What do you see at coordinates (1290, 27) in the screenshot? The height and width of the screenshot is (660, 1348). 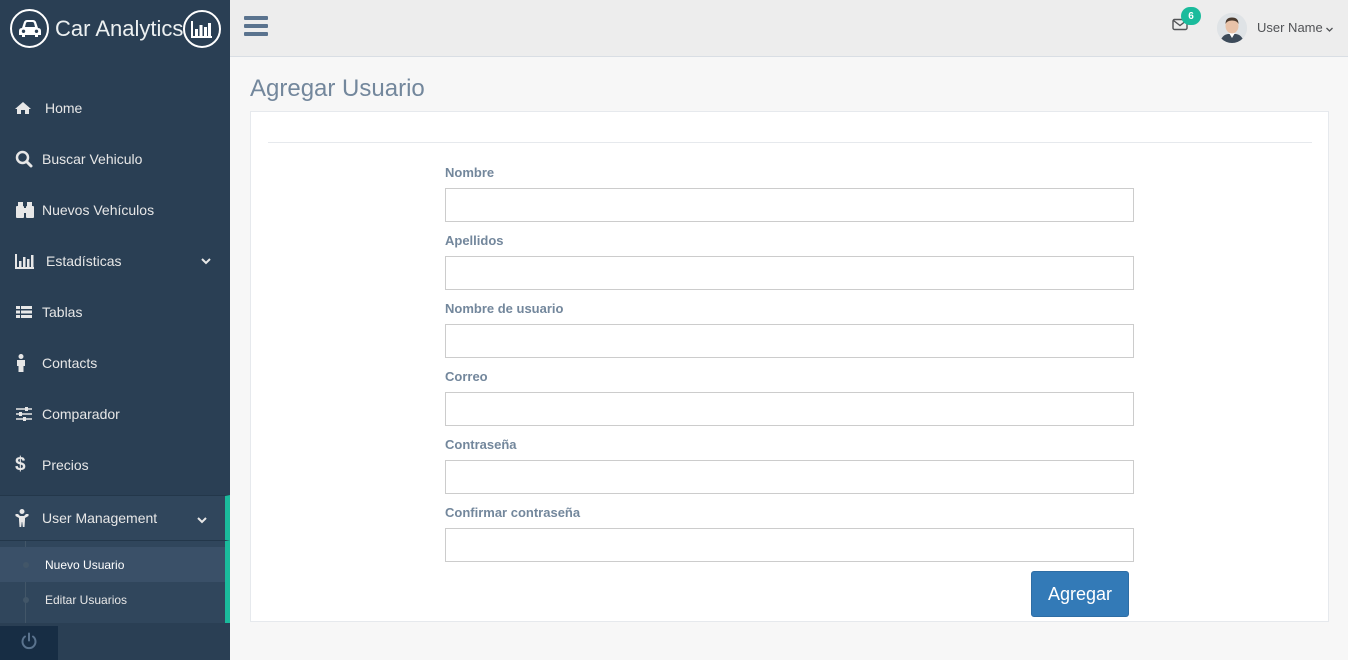 I see `user-name: User Name` at bounding box center [1290, 27].